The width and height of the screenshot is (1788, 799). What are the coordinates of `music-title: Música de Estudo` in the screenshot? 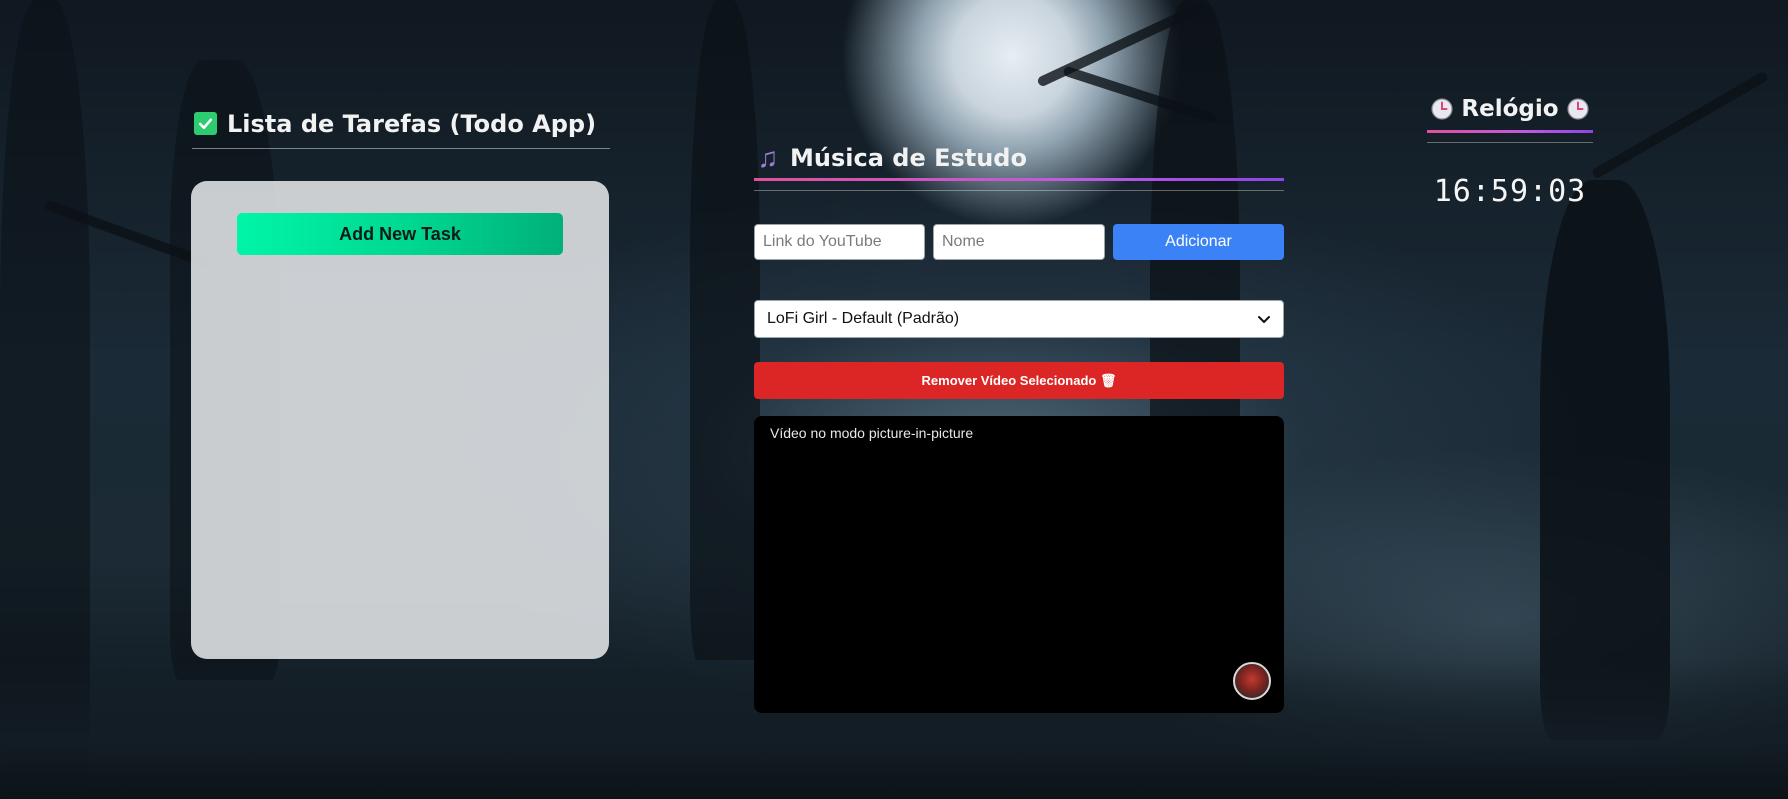 It's located at (908, 158).